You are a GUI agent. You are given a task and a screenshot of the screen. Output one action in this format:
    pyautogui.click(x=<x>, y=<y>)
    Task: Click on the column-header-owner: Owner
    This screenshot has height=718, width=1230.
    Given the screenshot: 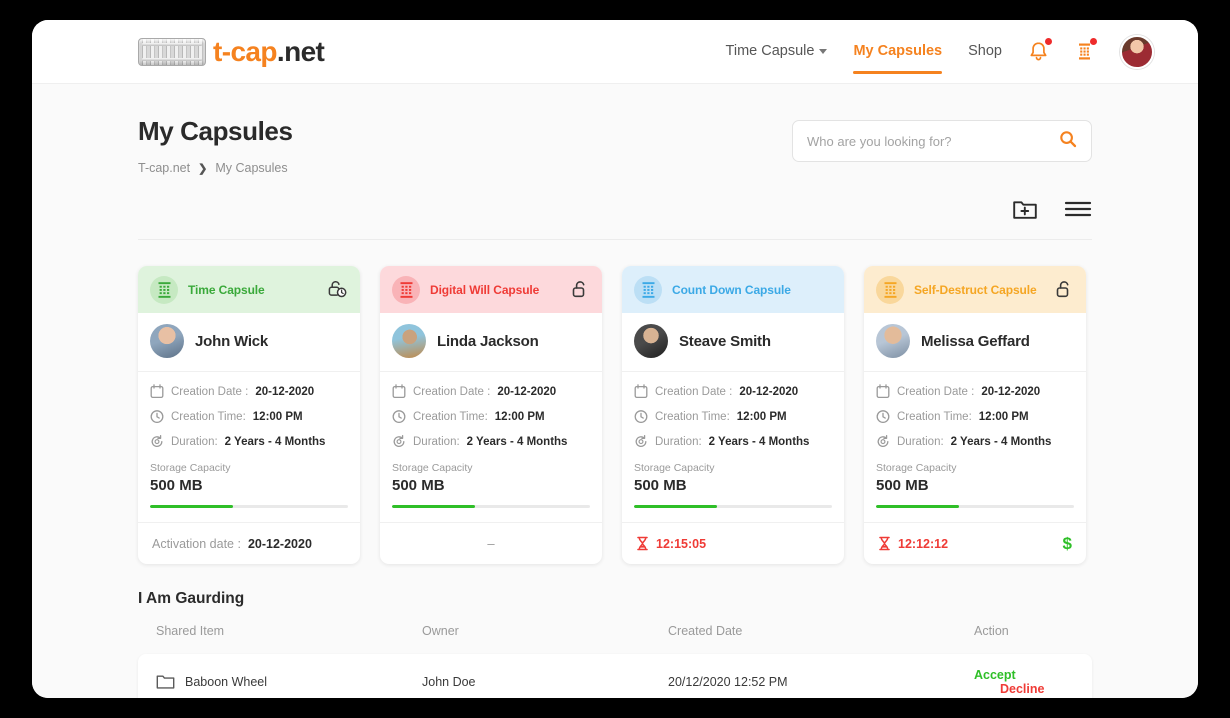 What is the action you would take?
    pyautogui.click(x=440, y=631)
    